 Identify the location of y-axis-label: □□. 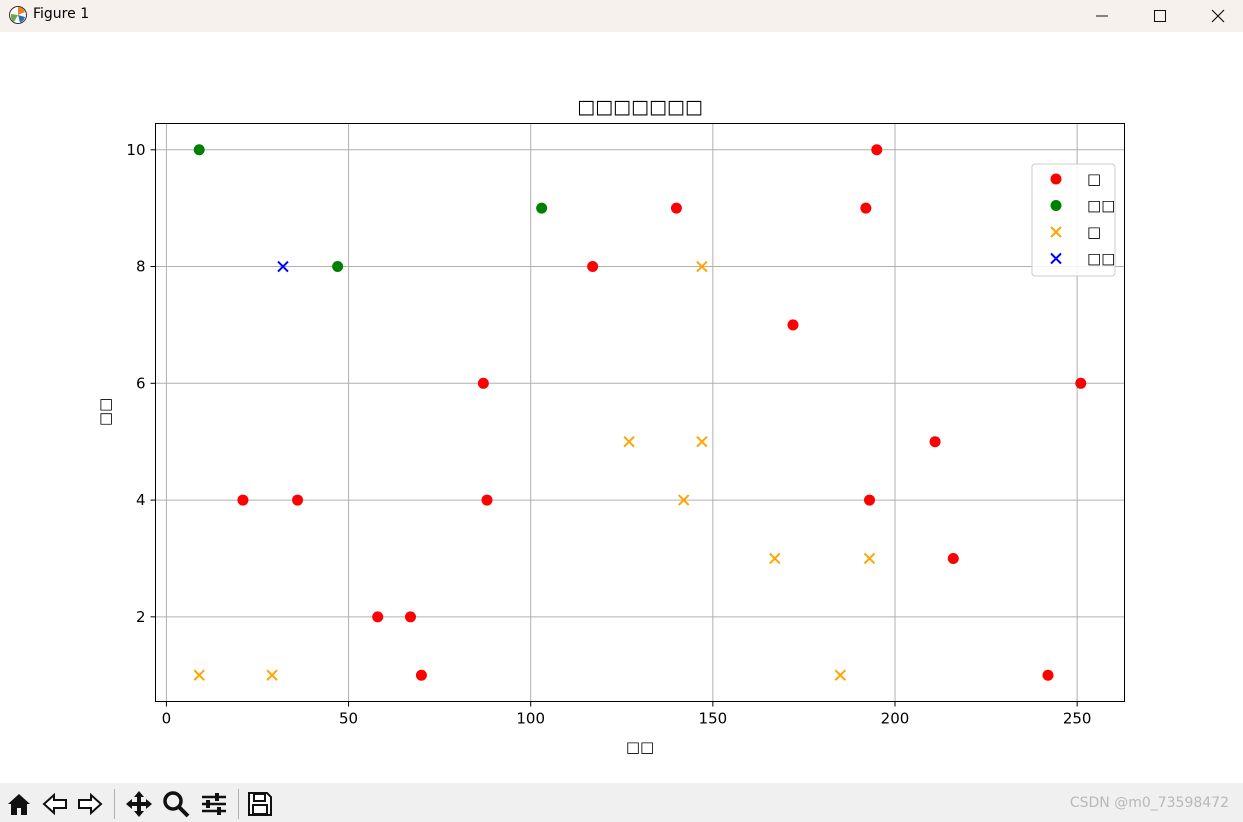
(105, 412).